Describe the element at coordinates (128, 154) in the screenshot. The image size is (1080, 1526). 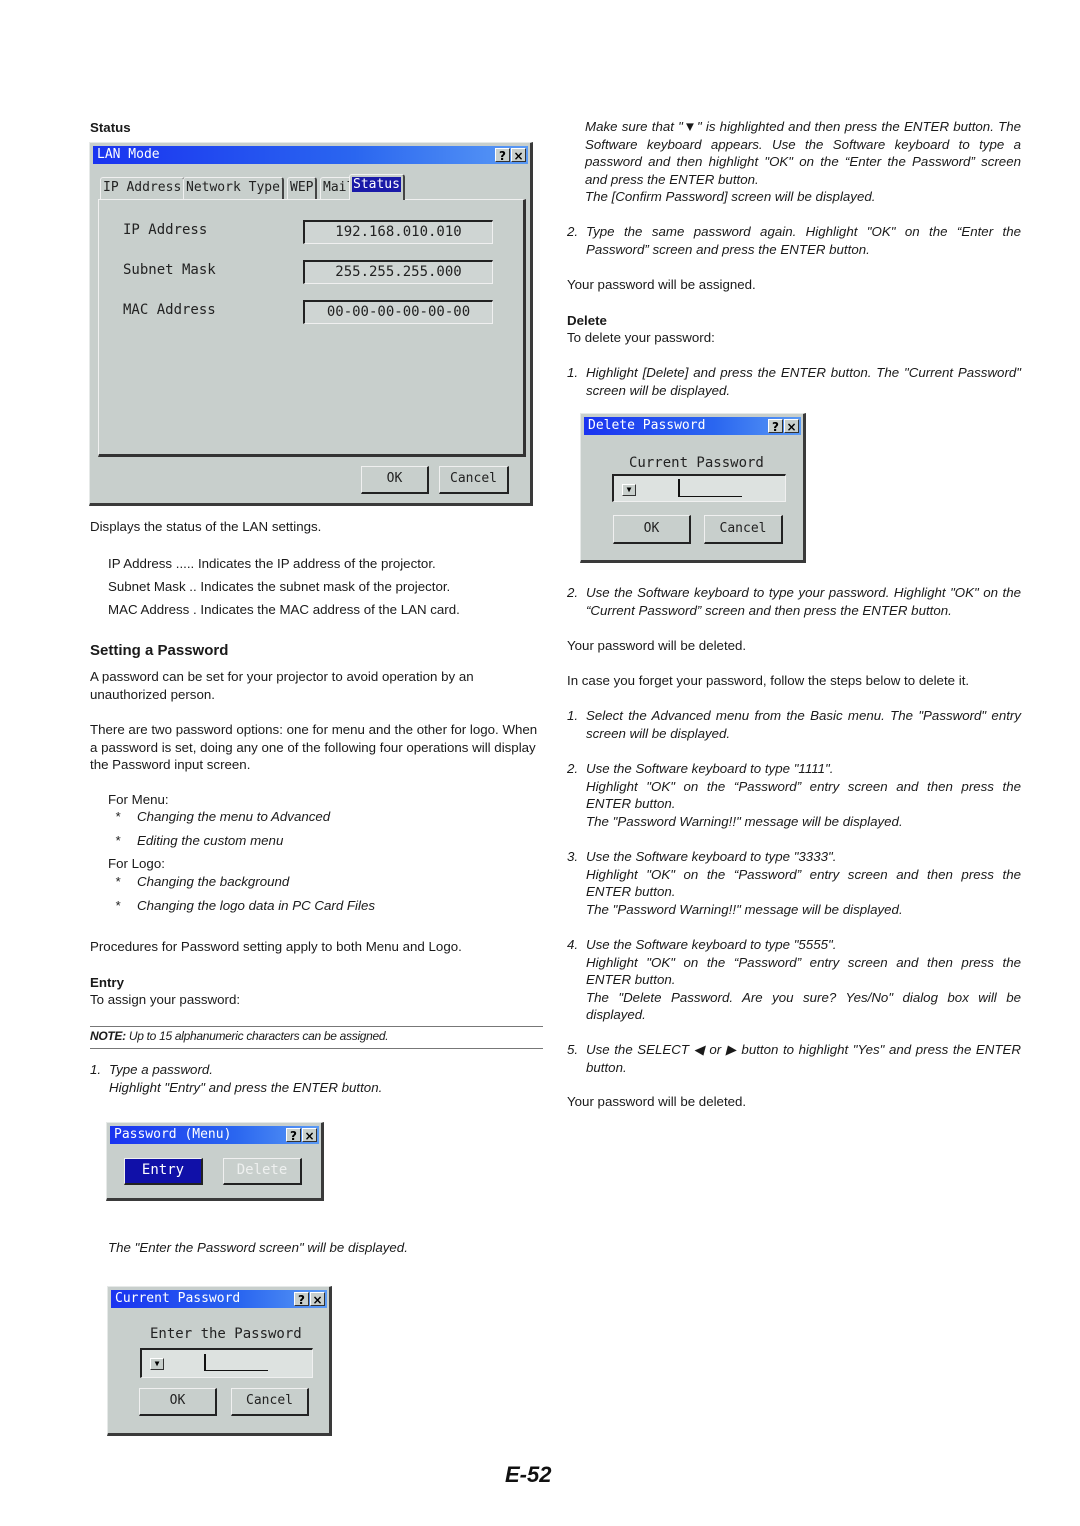
I see `dialog-title: LAN Mode` at that location.